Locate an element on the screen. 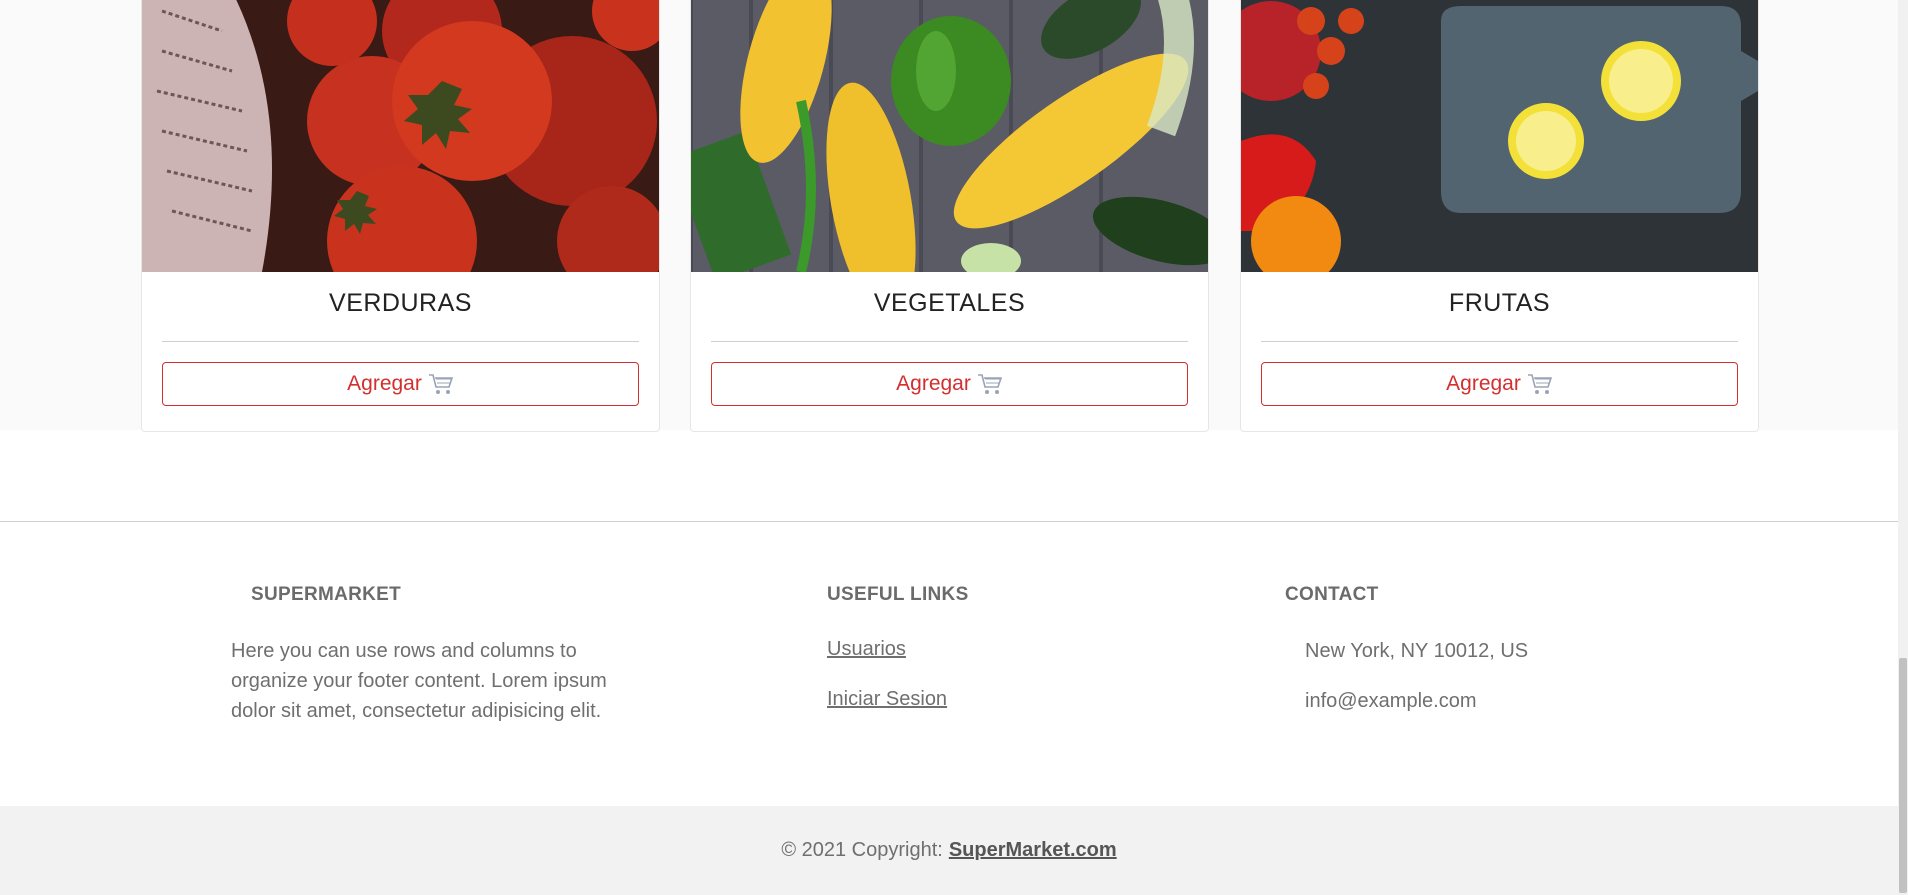 This screenshot has width=1908, height=895. footer-link-usuarios: Usuarios is located at coordinates (866, 649).